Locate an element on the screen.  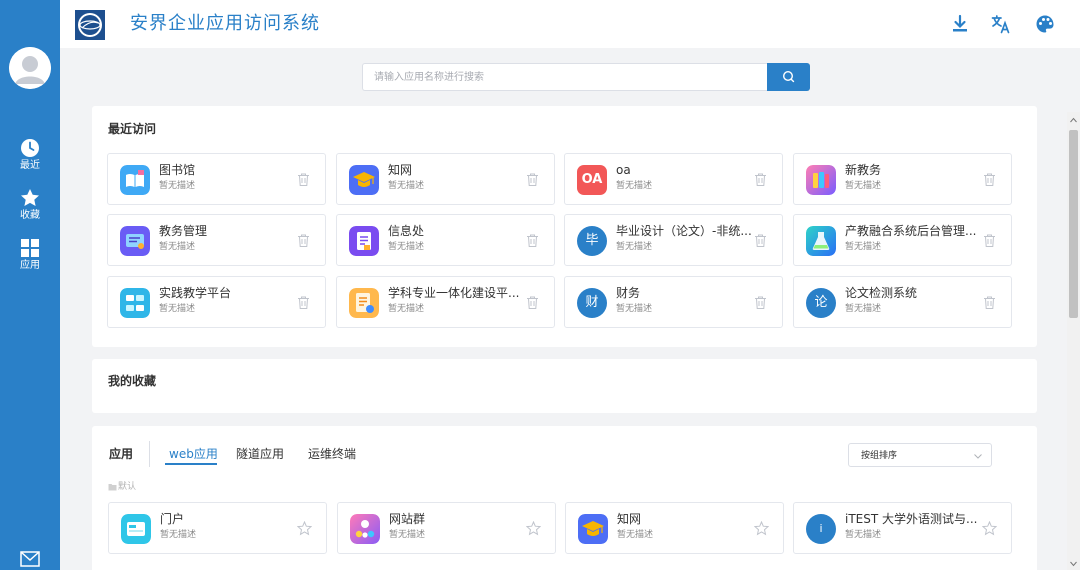
mail-icon is located at coordinates (30, 559).